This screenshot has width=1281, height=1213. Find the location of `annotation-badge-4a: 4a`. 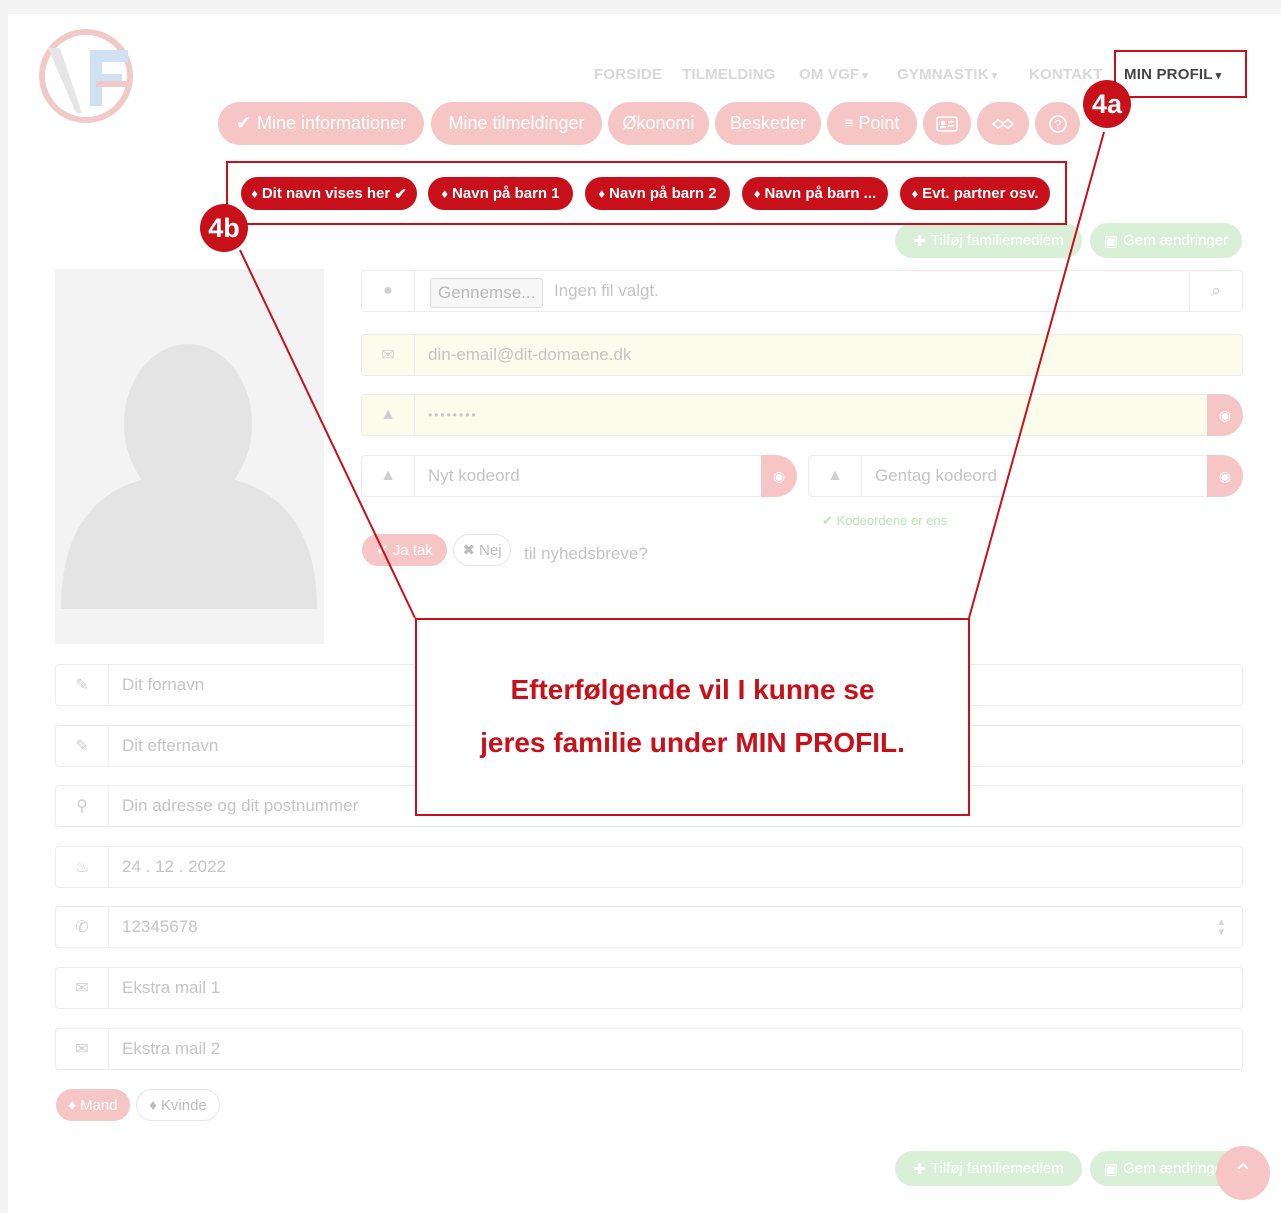

annotation-badge-4a: 4a is located at coordinates (1107, 104).